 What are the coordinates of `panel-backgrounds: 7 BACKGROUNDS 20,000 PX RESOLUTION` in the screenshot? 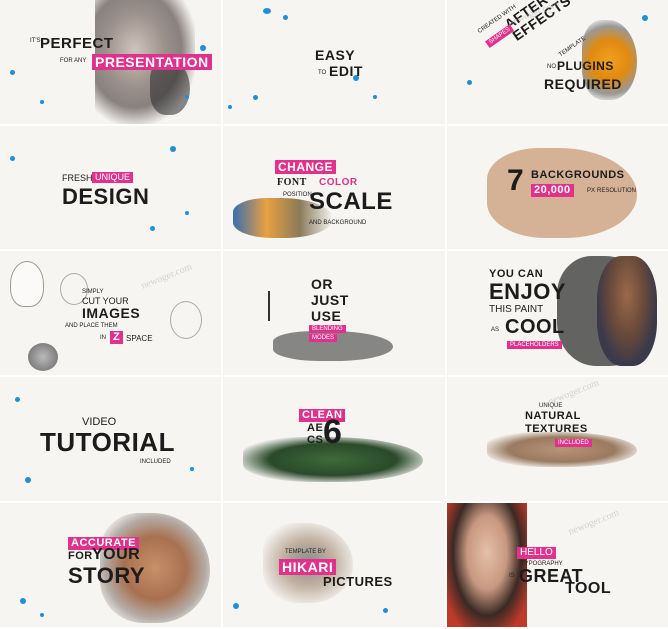 It's located at (557, 187).